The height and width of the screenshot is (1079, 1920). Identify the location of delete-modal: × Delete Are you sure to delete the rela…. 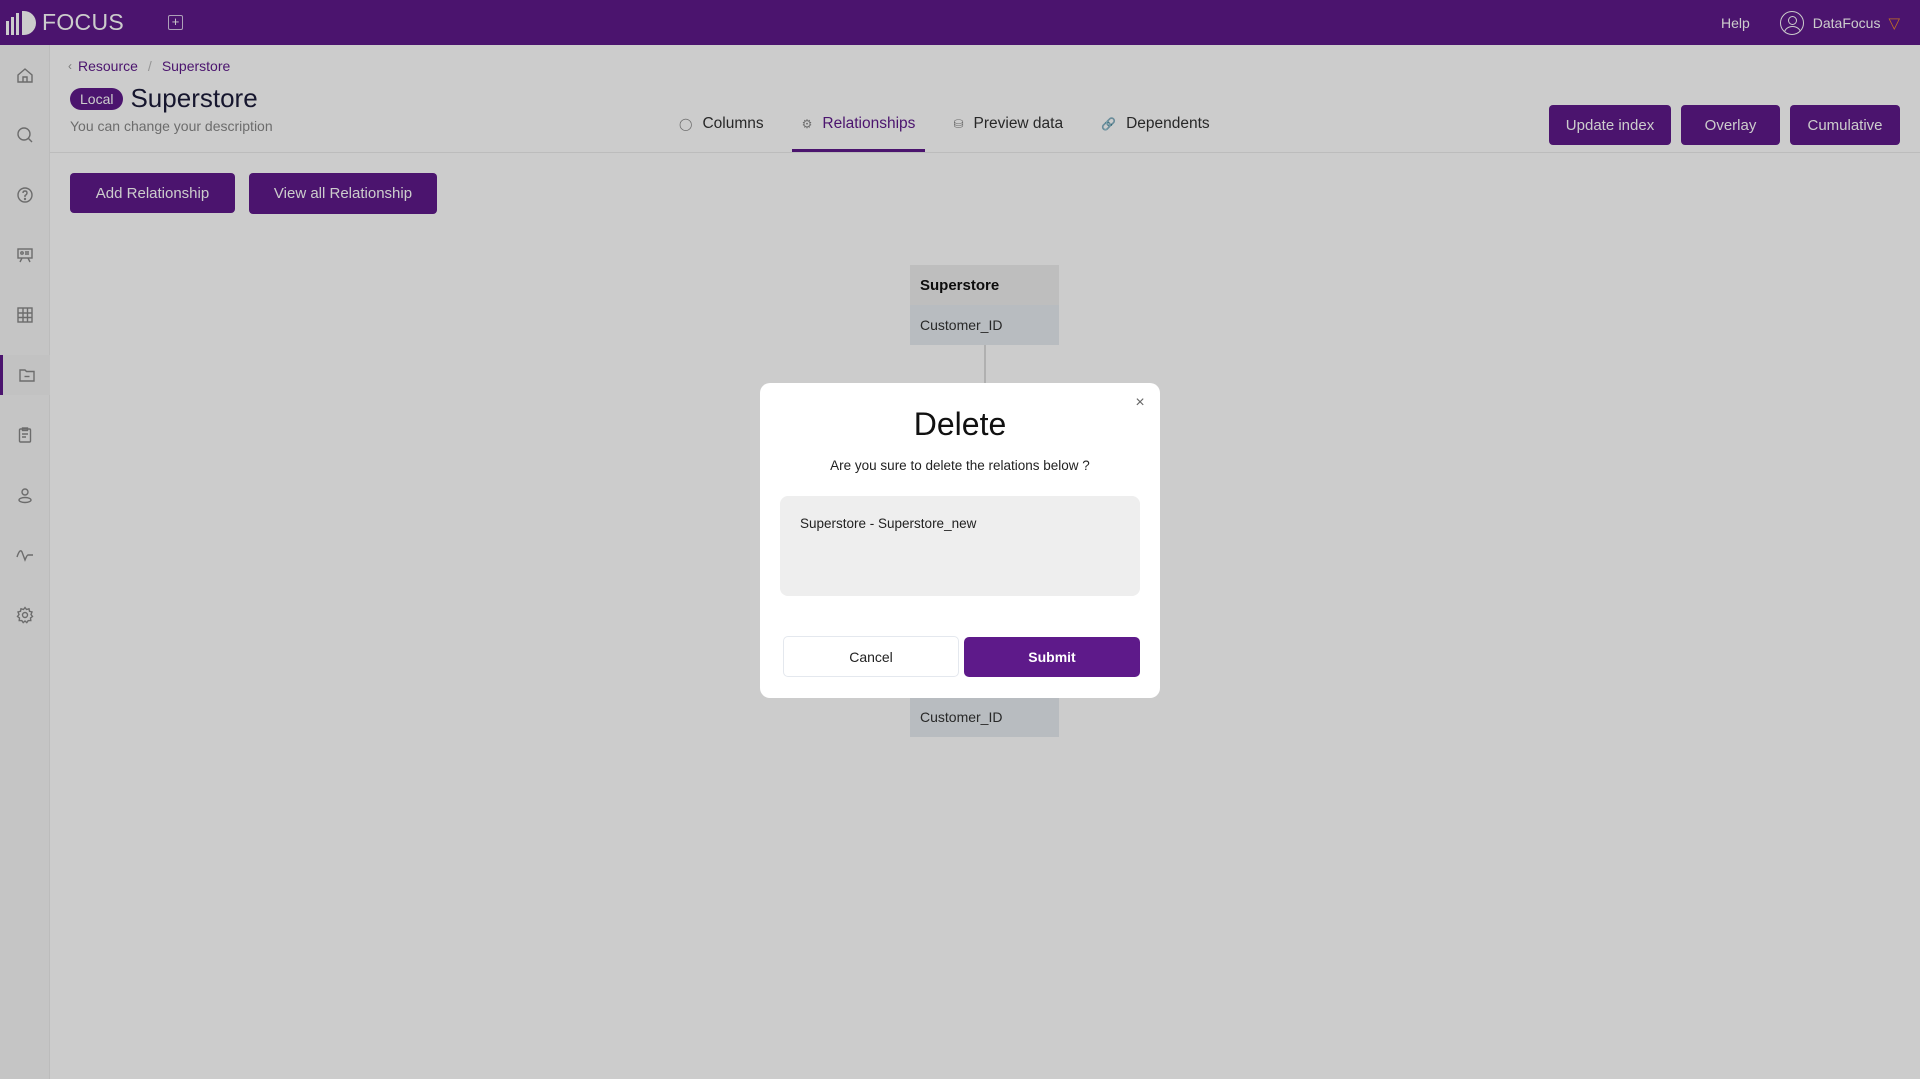
(960, 540).